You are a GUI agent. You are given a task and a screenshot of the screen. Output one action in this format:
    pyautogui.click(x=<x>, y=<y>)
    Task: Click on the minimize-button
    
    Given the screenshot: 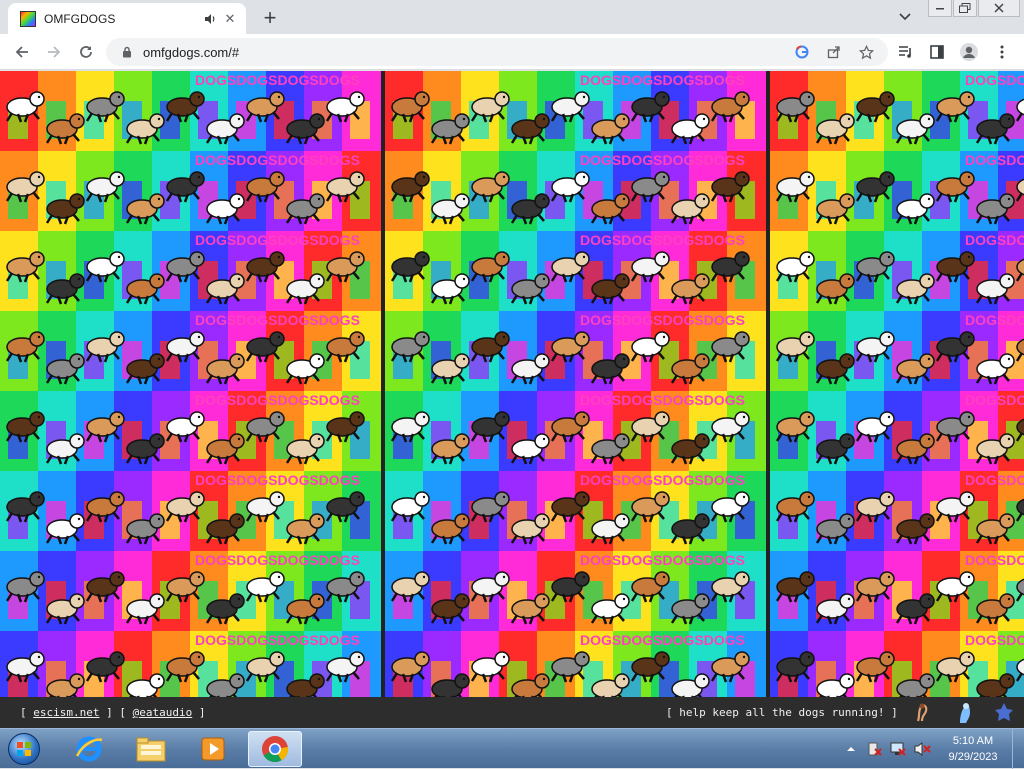 What is the action you would take?
    pyautogui.click(x=940, y=8)
    